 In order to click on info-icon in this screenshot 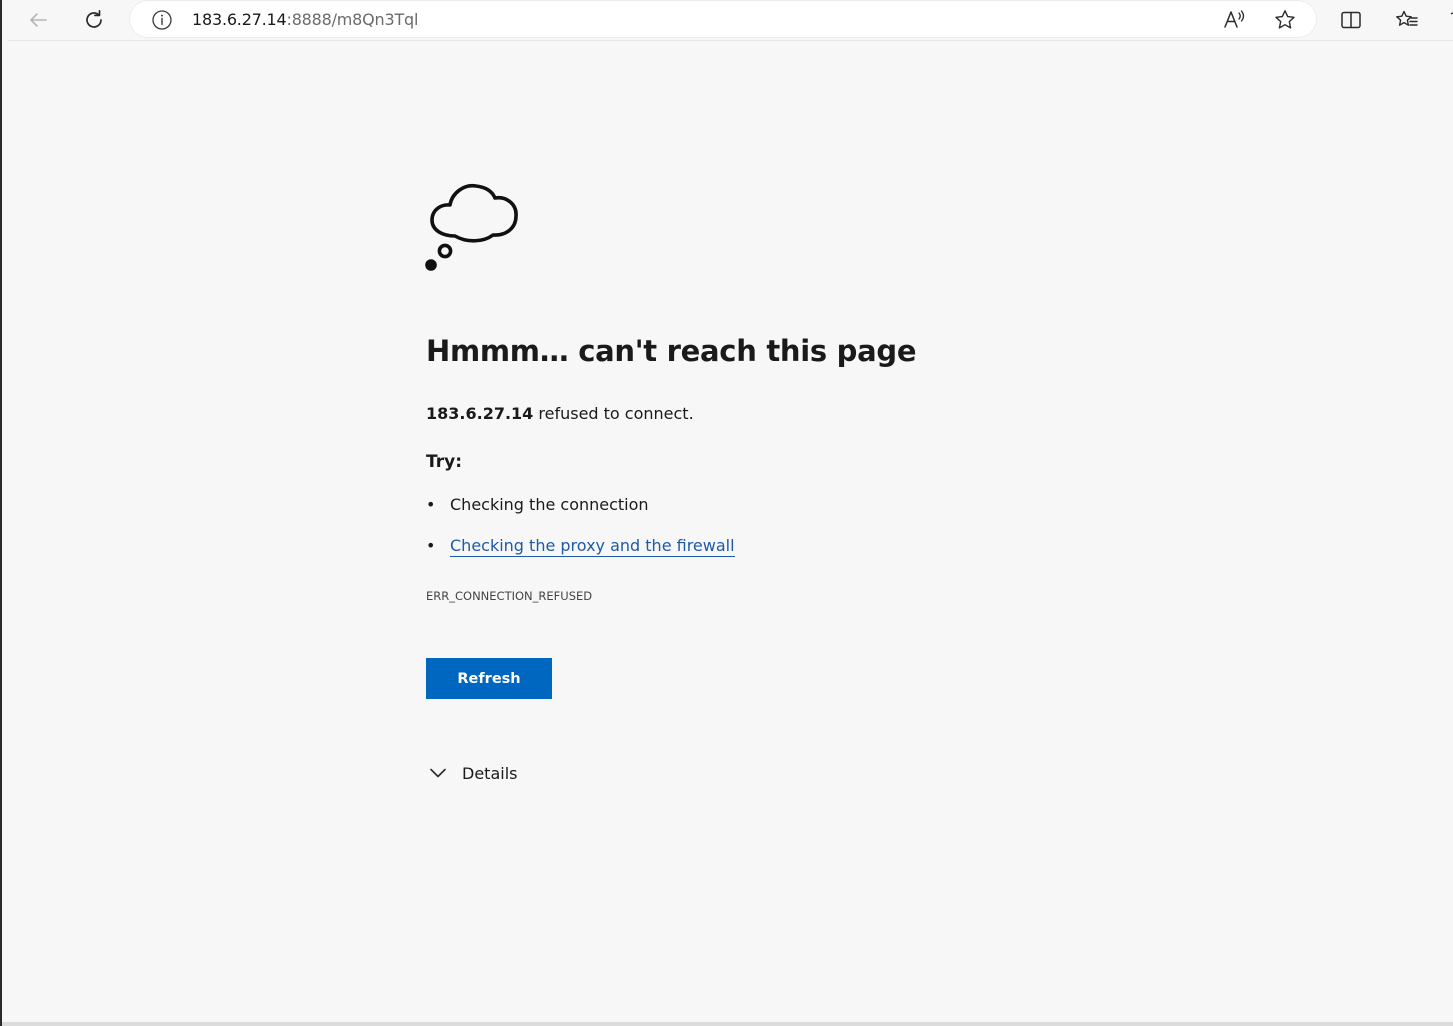, I will do `click(162, 20)`.